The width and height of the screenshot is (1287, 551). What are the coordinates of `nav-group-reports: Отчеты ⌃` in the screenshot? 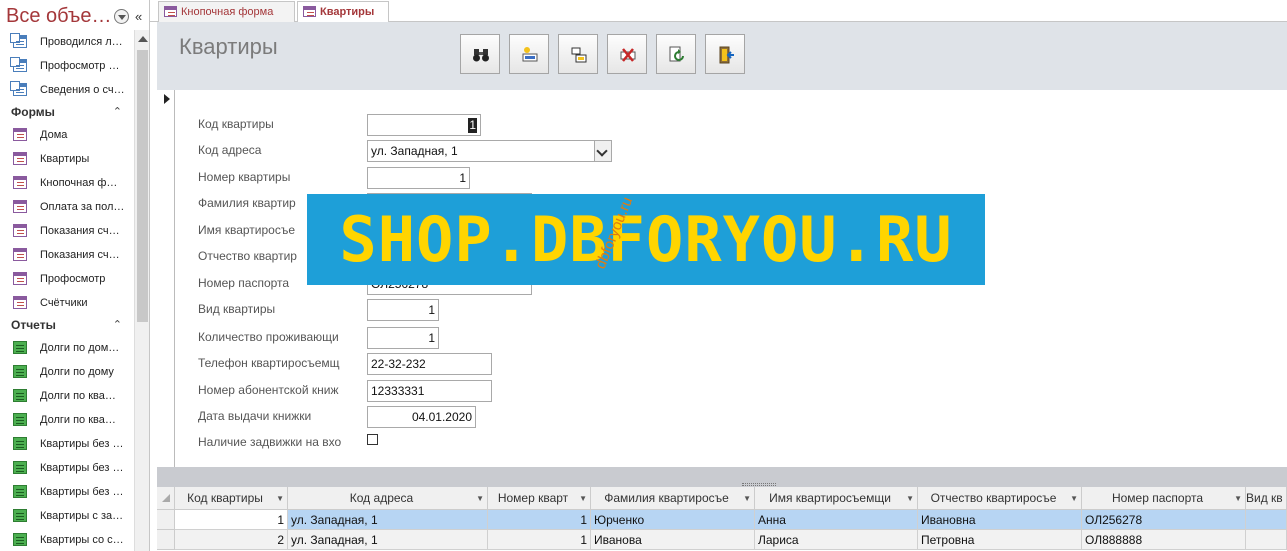 It's located at (67, 325).